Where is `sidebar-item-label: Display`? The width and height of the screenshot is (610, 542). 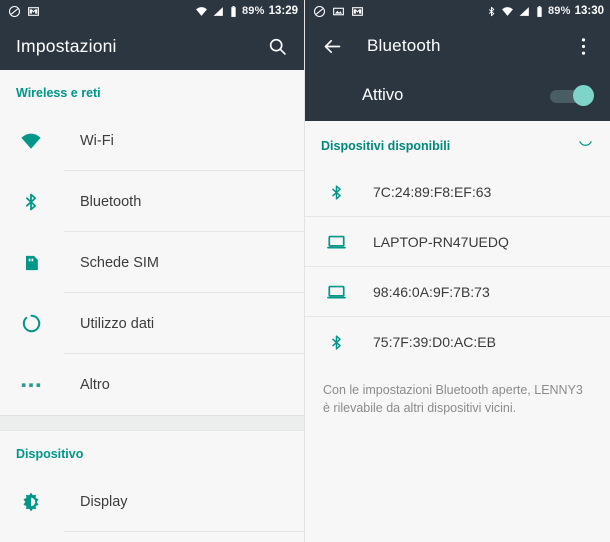 sidebar-item-label: Display is located at coordinates (104, 501).